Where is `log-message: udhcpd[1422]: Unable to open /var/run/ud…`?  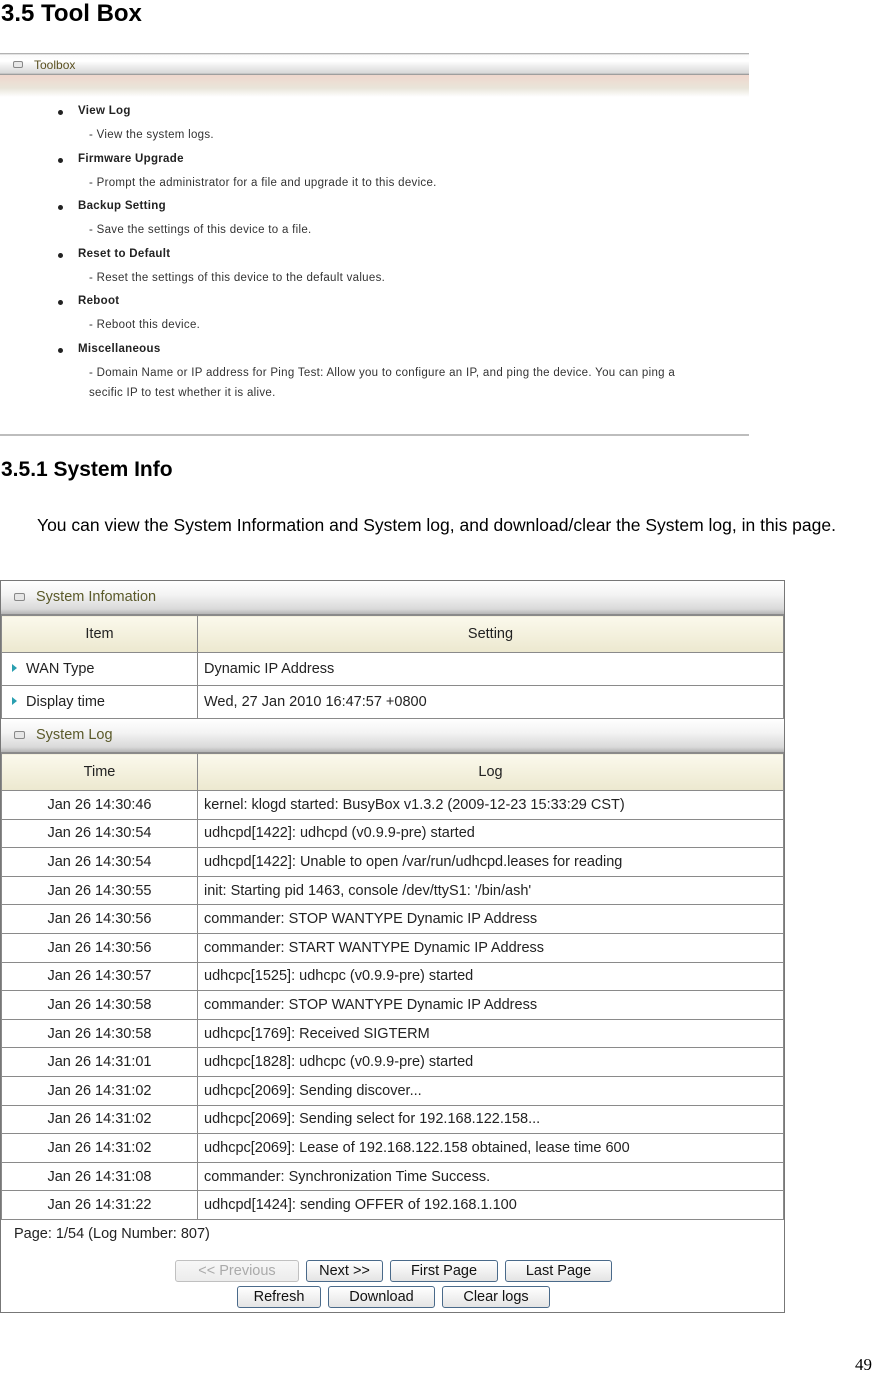
log-message: udhcpd[1422]: Unable to open /var/run/ud… is located at coordinates (490, 862).